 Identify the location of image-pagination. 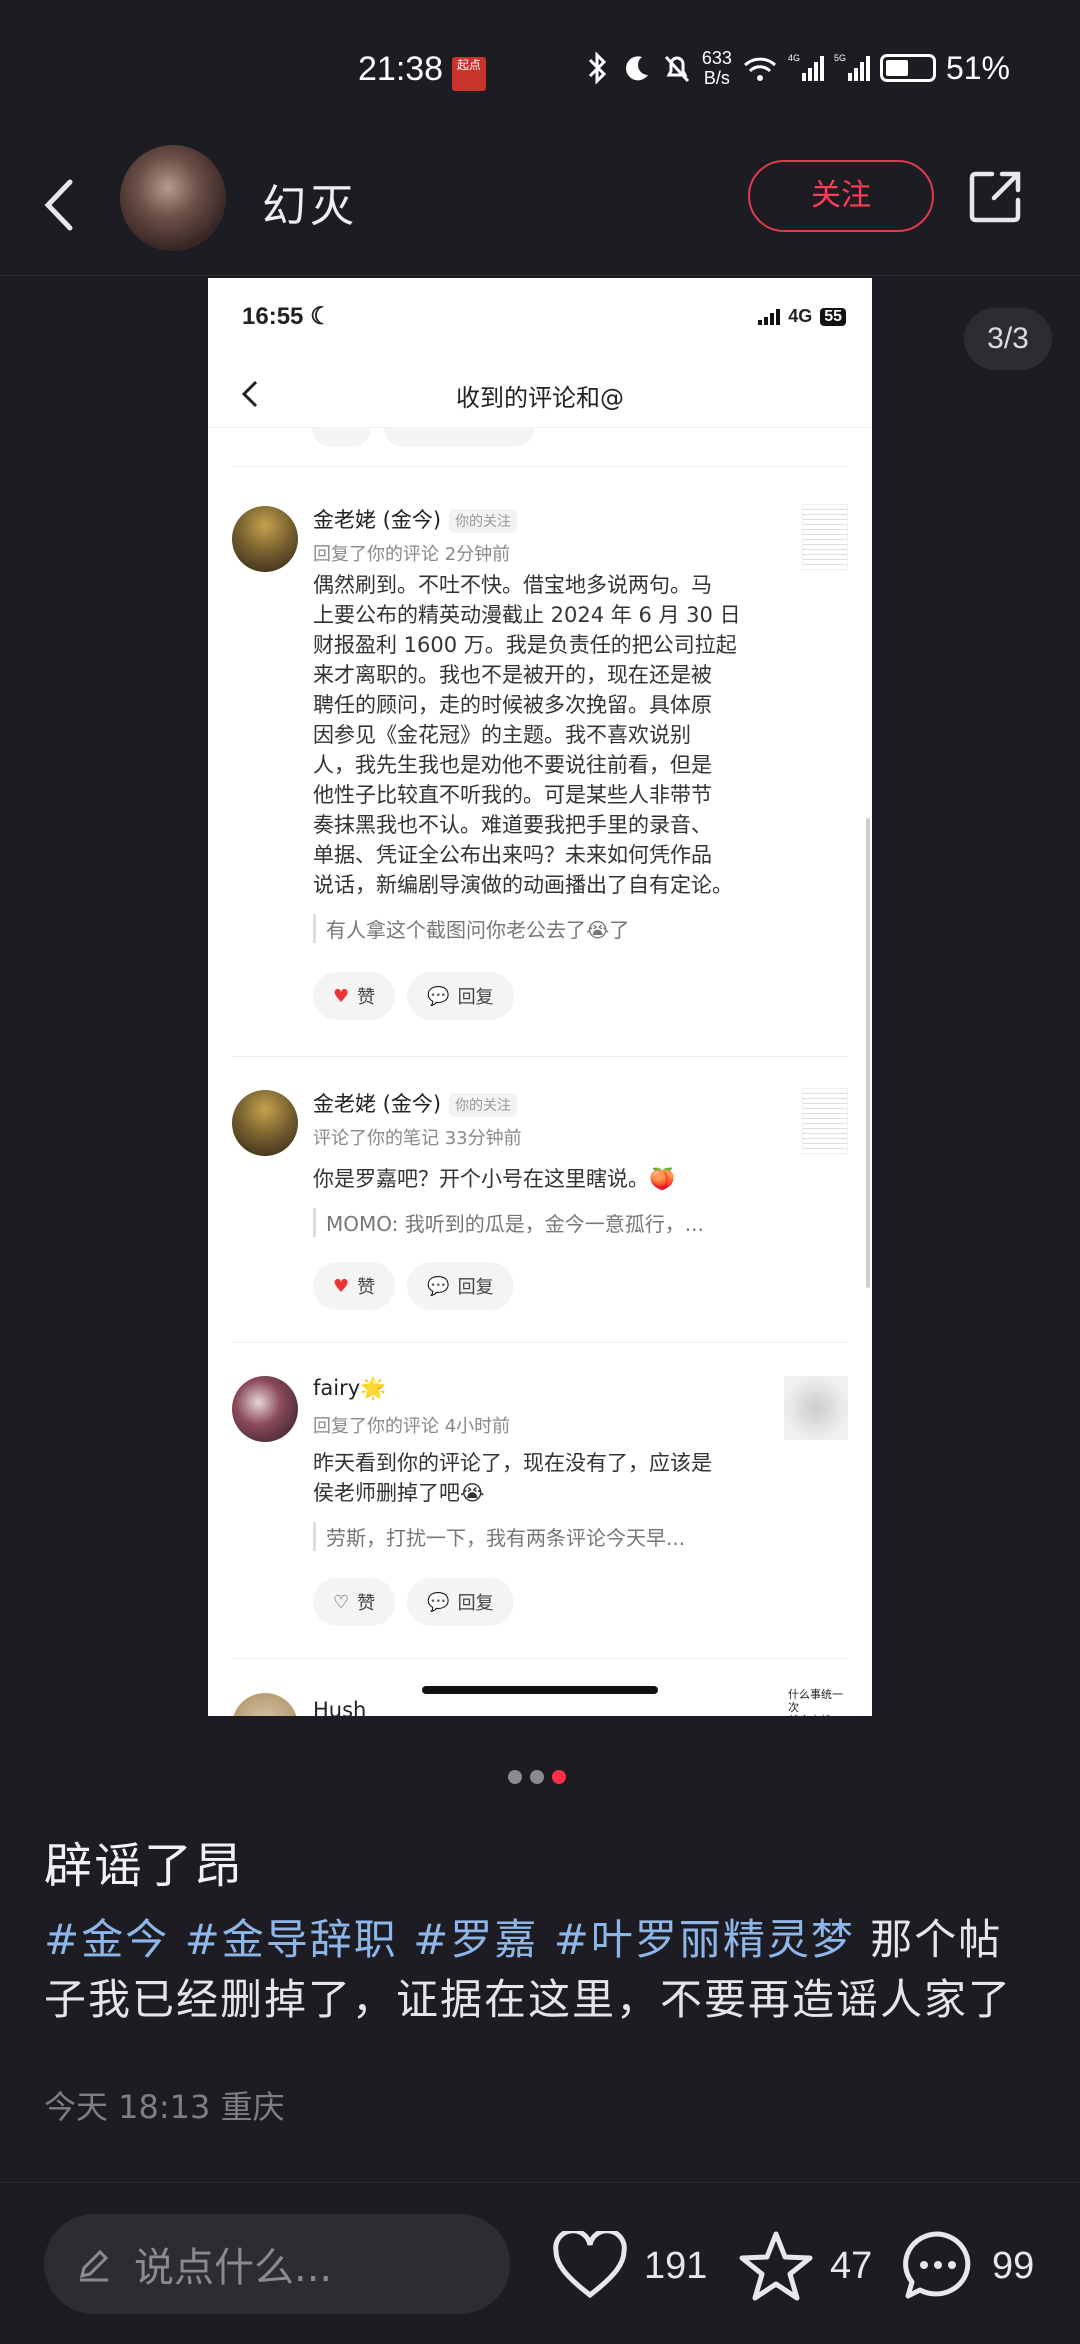
(537, 1777).